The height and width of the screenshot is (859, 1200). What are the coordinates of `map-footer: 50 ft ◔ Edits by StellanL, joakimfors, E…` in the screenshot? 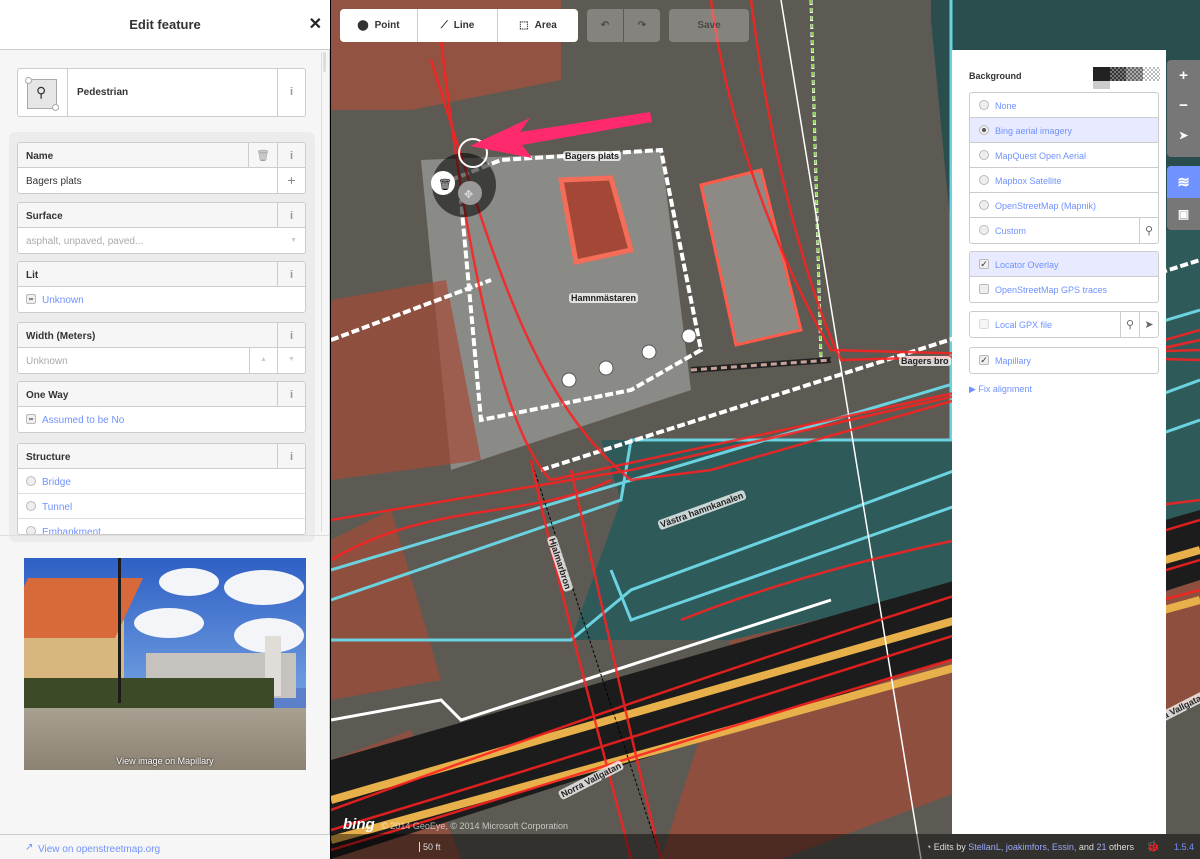 It's located at (765, 846).